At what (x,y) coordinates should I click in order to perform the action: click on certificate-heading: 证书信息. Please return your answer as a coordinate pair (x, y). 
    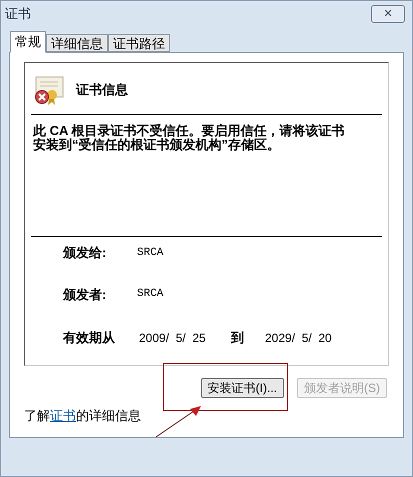
    Looking at the image, I should click on (102, 90).